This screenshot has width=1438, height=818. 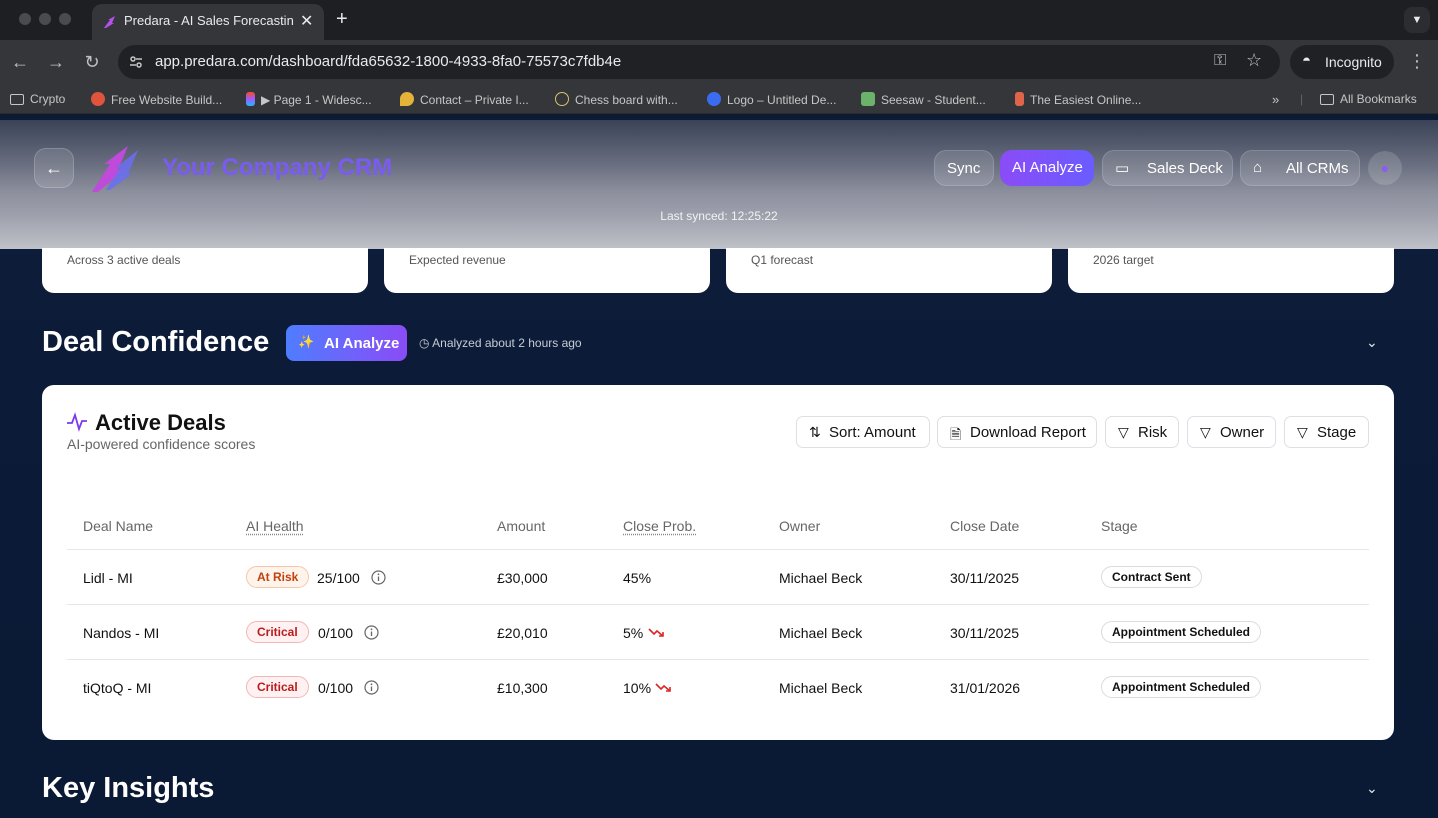 I want to click on kpi-card: Expected revenue, so click(x=547, y=270).